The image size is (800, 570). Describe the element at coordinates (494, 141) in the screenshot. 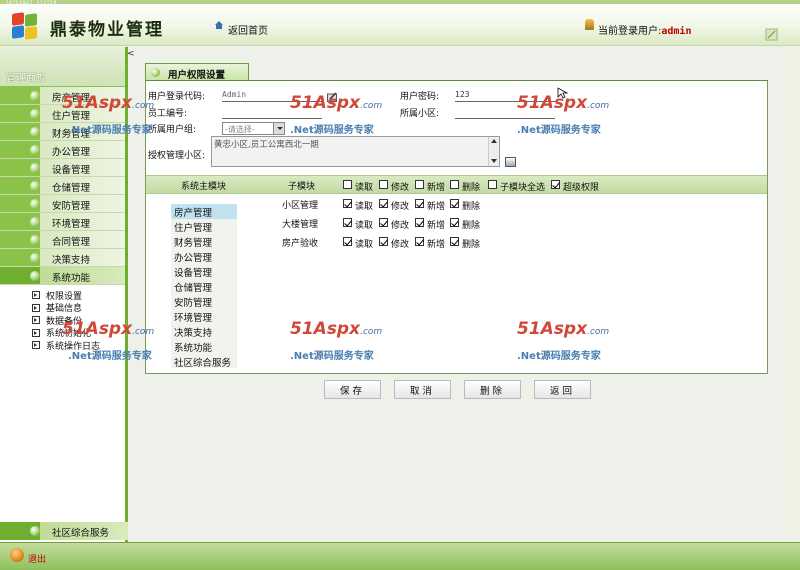

I see `scroll-up-icon` at that location.